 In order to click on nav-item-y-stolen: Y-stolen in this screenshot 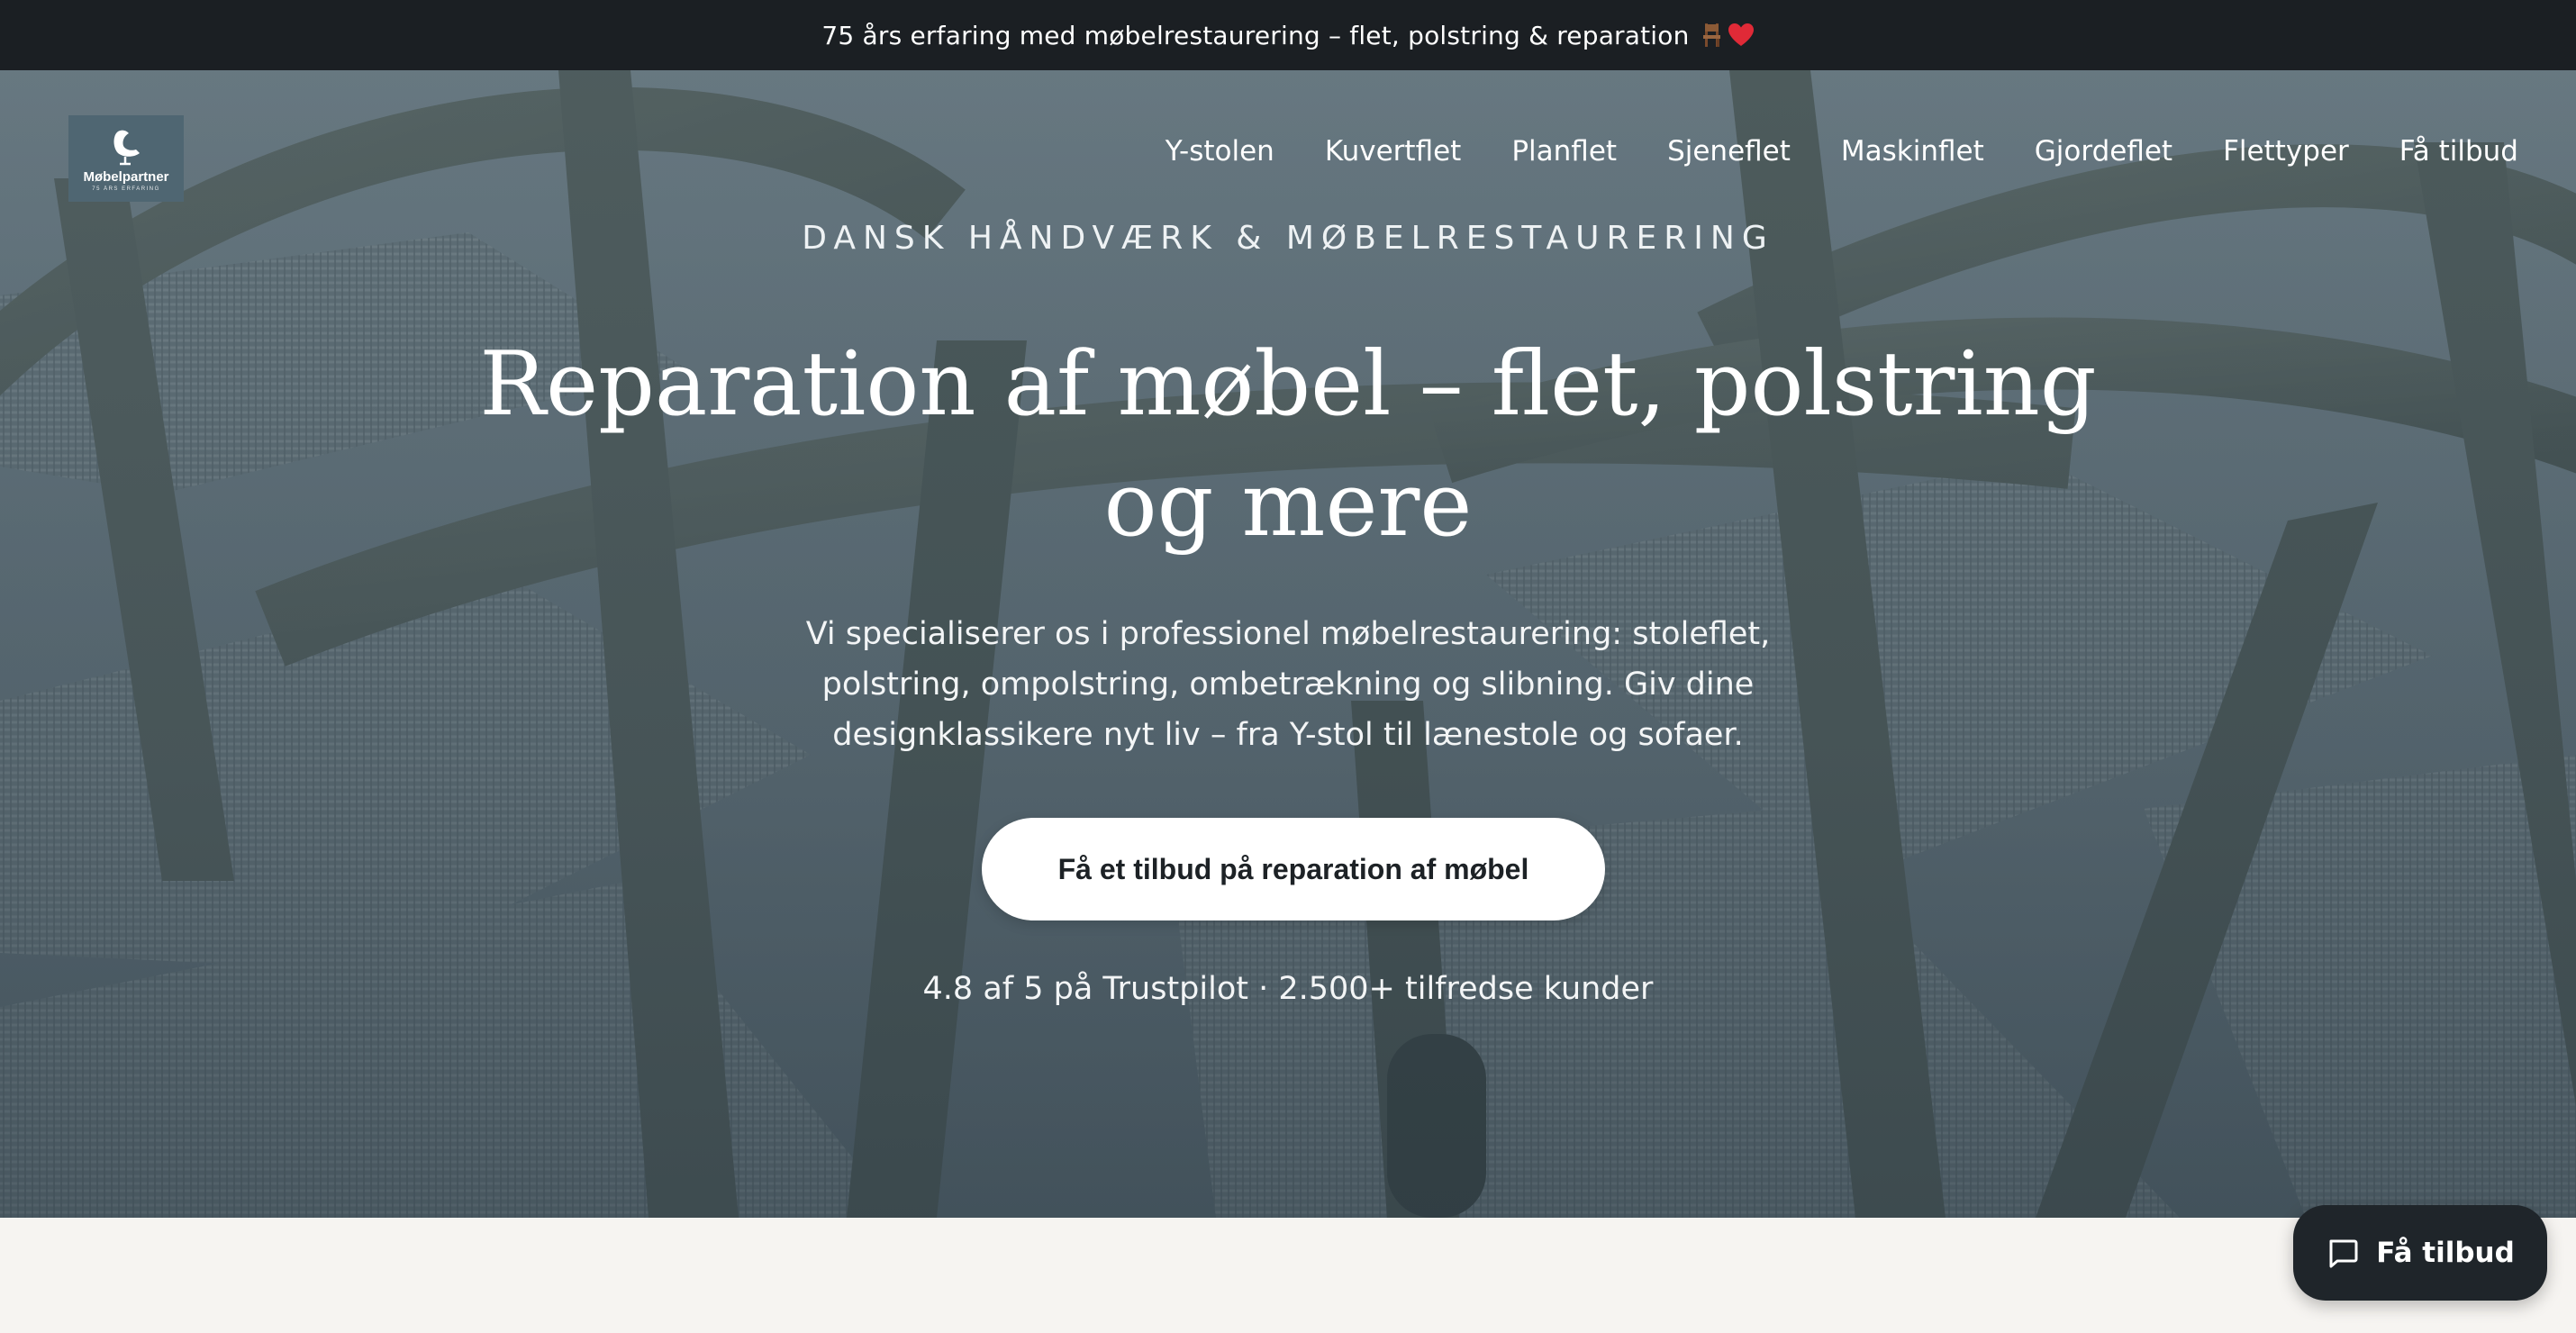, I will do `click(1220, 151)`.